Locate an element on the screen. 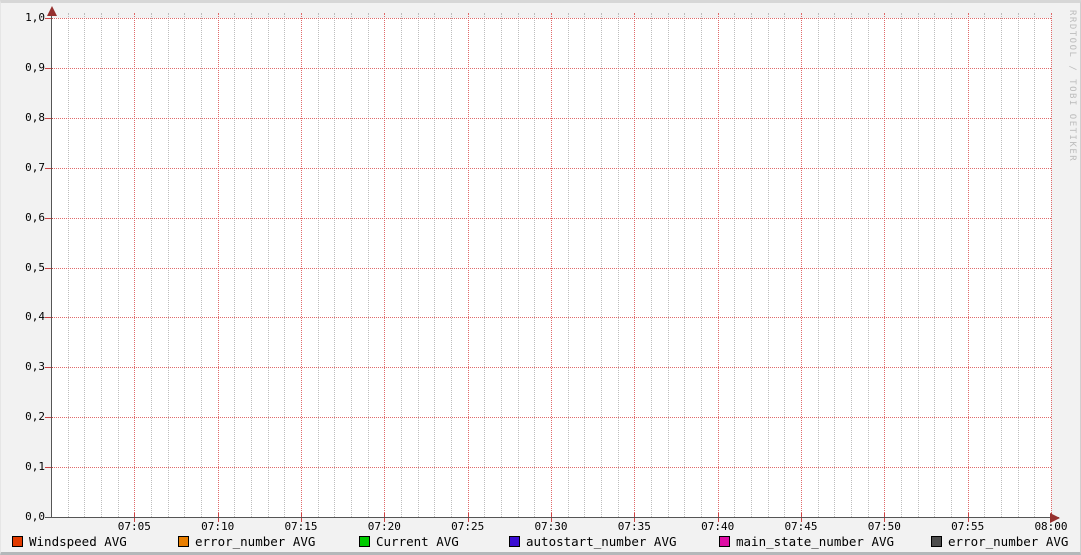 The height and width of the screenshot is (555, 1081). y-axis-tick-label: 0,0 is located at coordinates (35, 516).